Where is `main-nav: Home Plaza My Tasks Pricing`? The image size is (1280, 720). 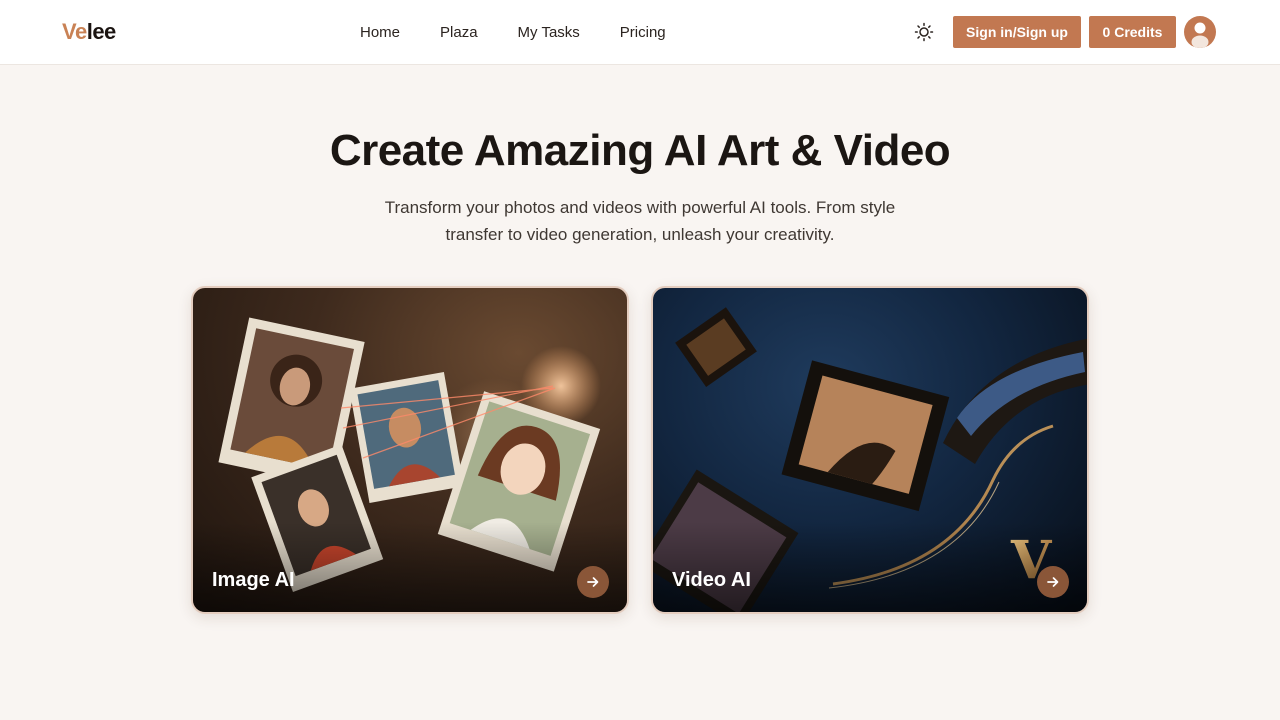 main-nav: Home Plaza My Tasks Pricing is located at coordinates (513, 32).